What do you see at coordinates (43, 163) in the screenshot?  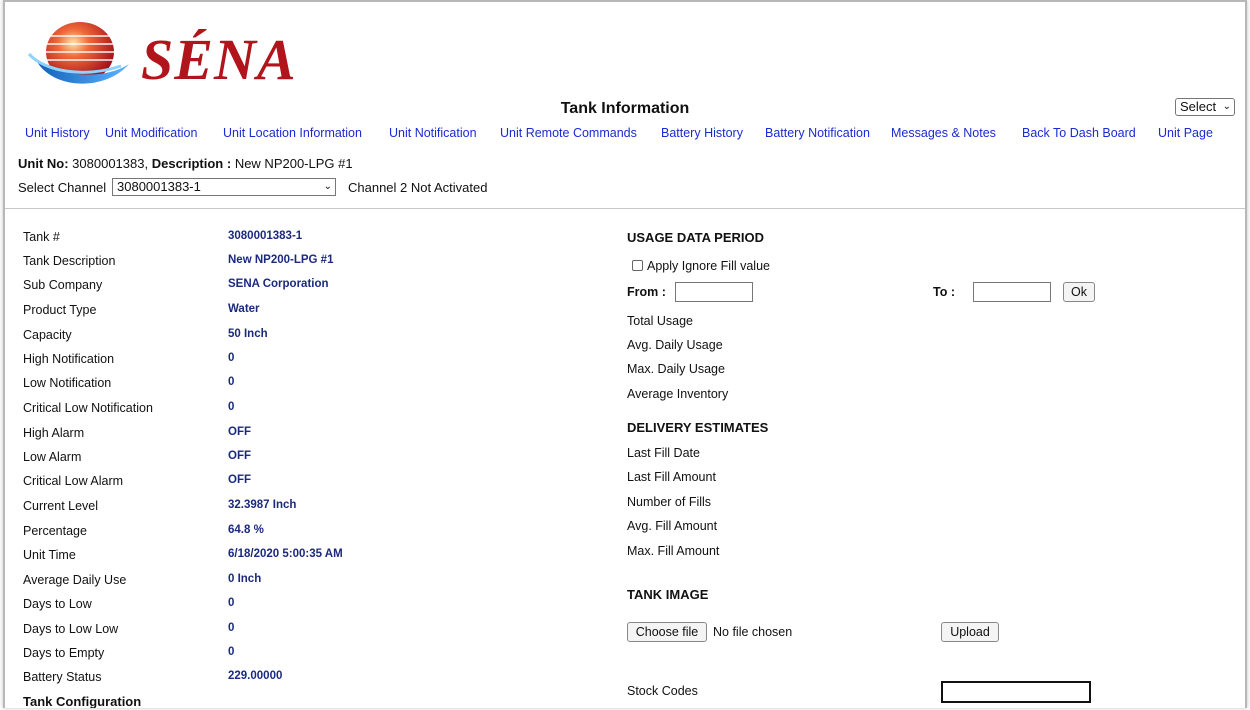 I see `unit-no-label: Unit No:` at bounding box center [43, 163].